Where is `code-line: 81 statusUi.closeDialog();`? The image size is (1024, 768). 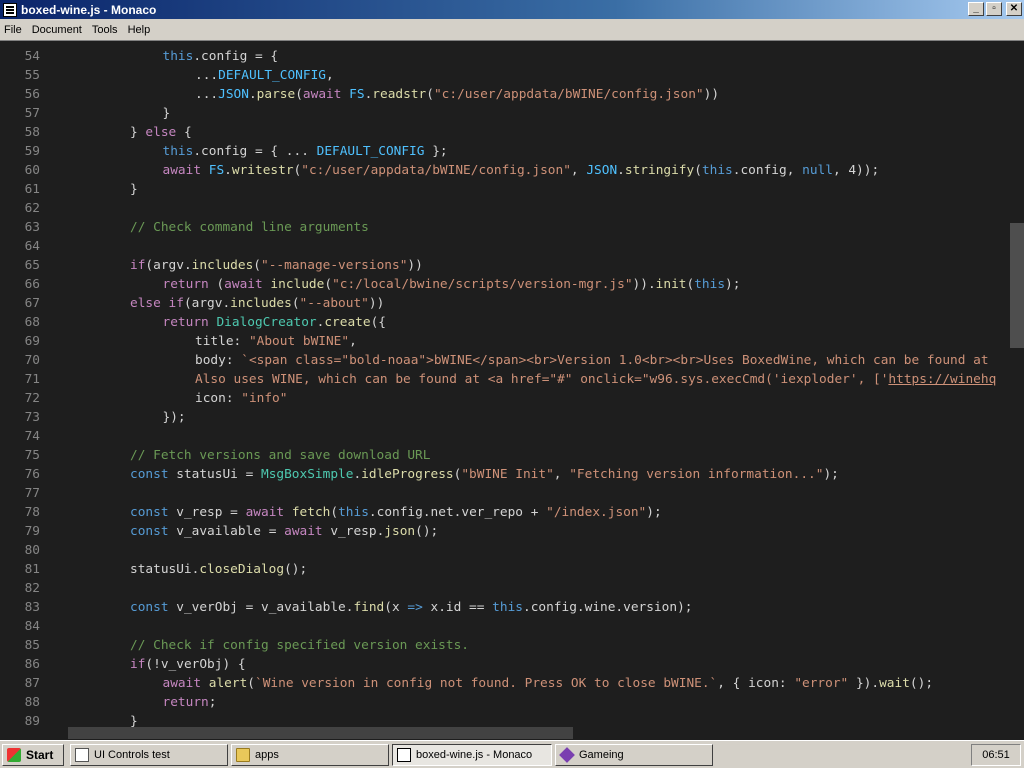
code-line: 81 statusUi.closeDialog(); is located at coordinates (505, 569).